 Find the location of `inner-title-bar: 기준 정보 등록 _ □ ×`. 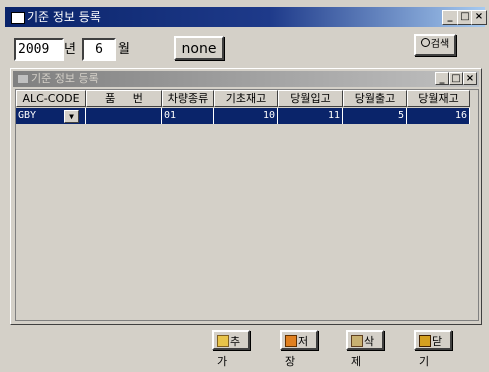

inner-title-bar: 기준 정보 등록 _ □ × is located at coordinates (246, 79).